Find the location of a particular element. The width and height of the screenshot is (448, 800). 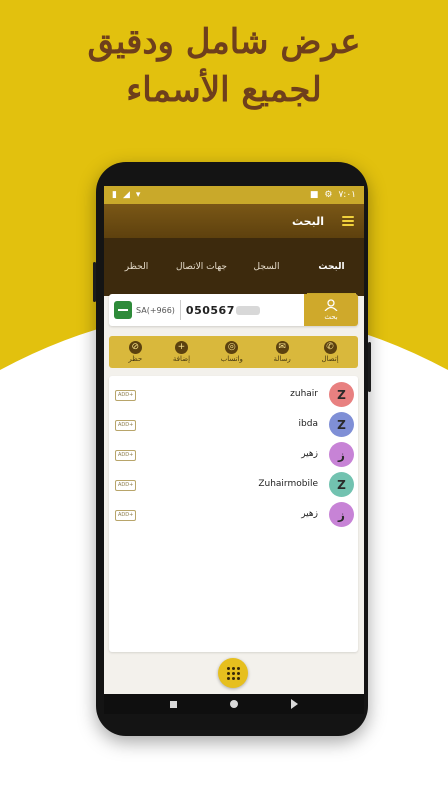

volume-button is located at coordinates (94, 282).